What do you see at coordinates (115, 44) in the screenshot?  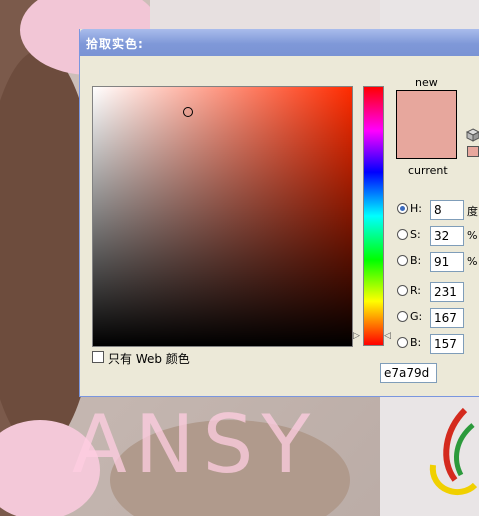 I see `dialog-title: 拾取实色:` at bounding box center [115, 44].